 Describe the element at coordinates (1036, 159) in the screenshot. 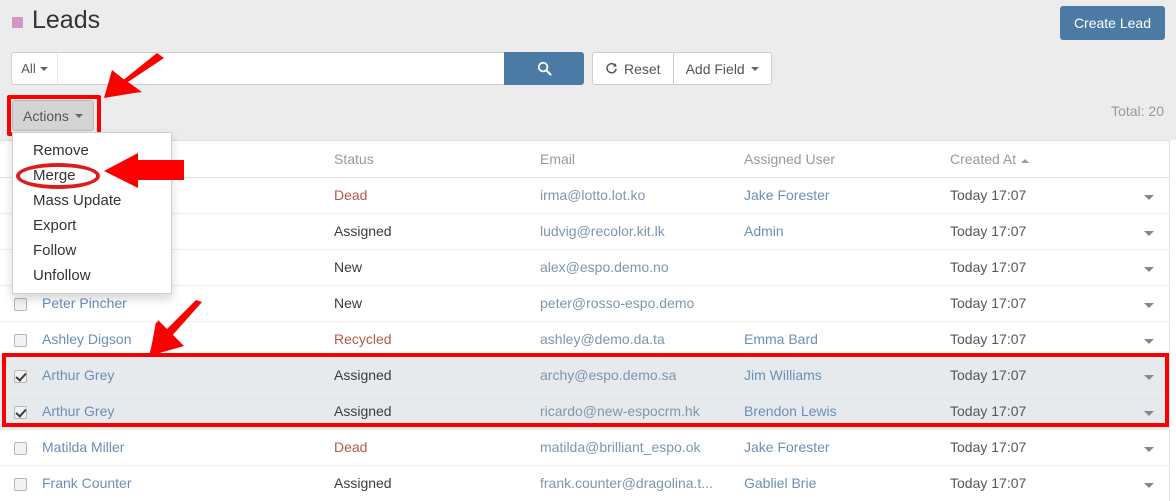

I see `created-at-header: Created At` at that location.